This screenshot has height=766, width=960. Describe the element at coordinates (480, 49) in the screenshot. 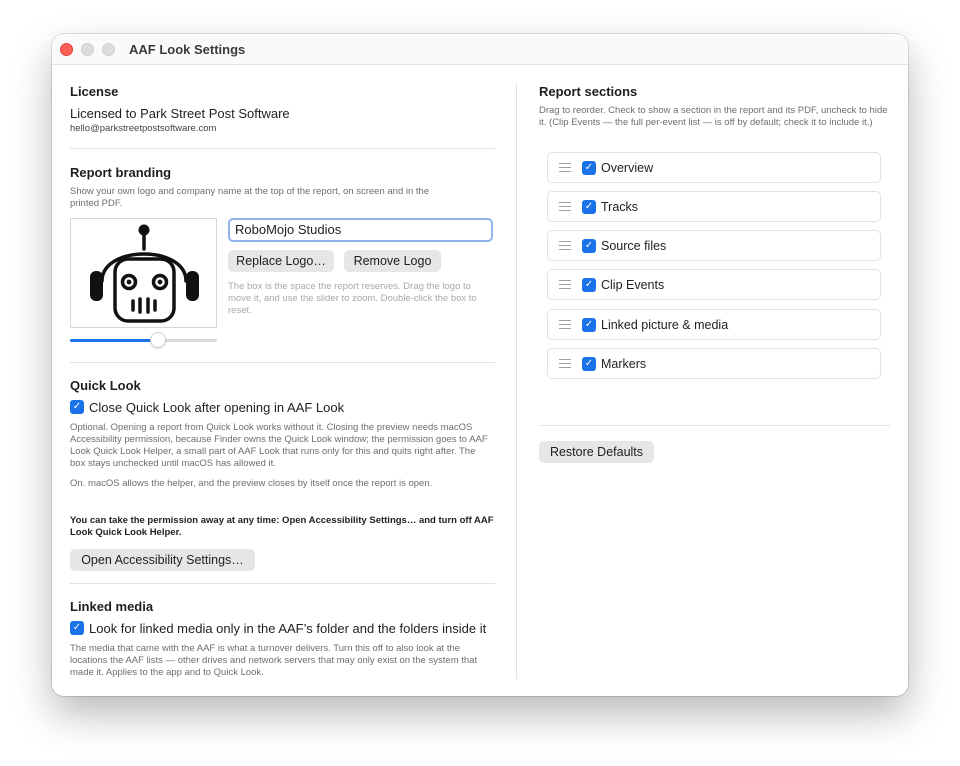

I see `title-bar: AAF Look Settings` at that location.